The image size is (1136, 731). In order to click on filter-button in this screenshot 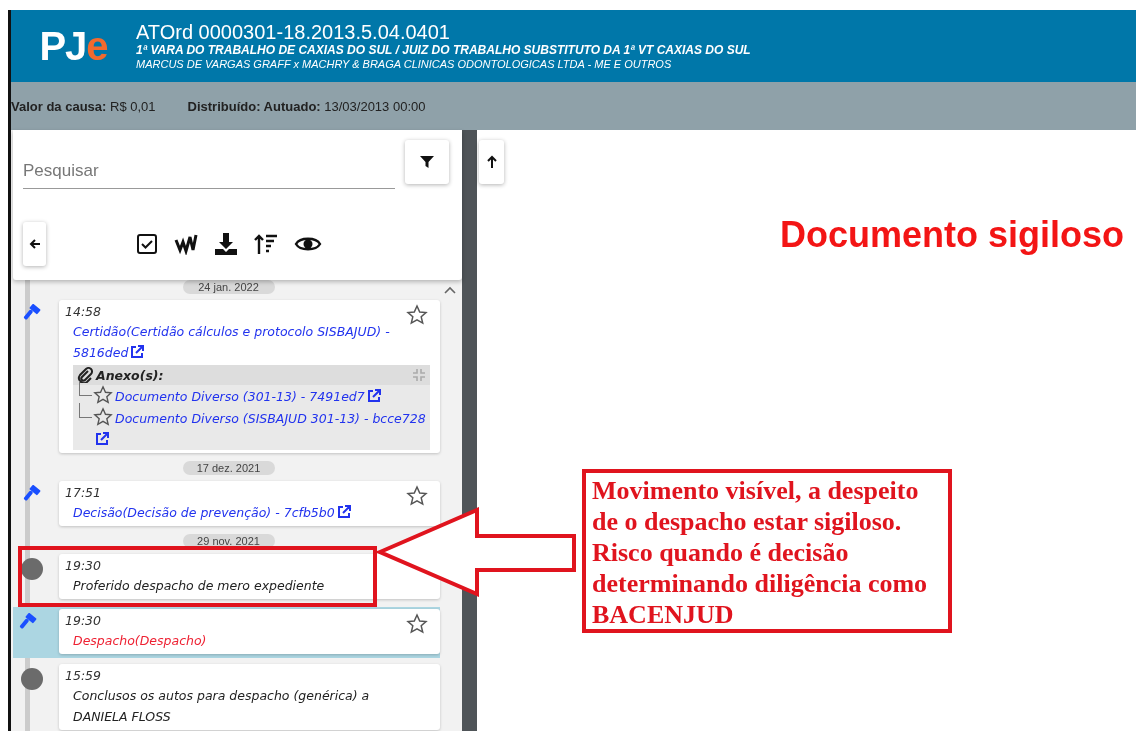, I will do `click(427, 162)`.